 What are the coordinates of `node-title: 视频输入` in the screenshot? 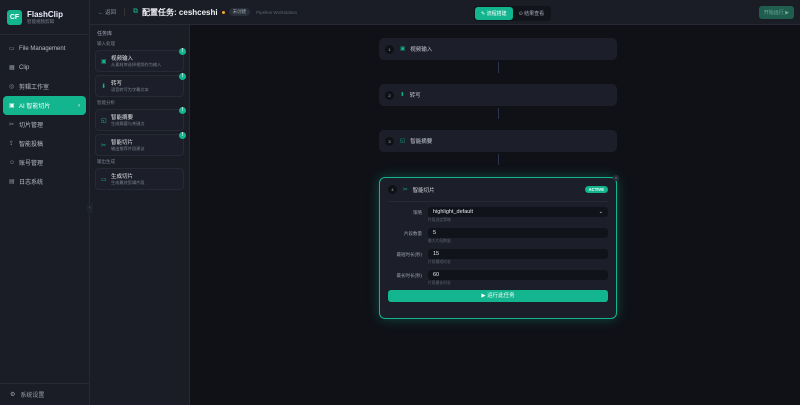 It's located at (421, 50).